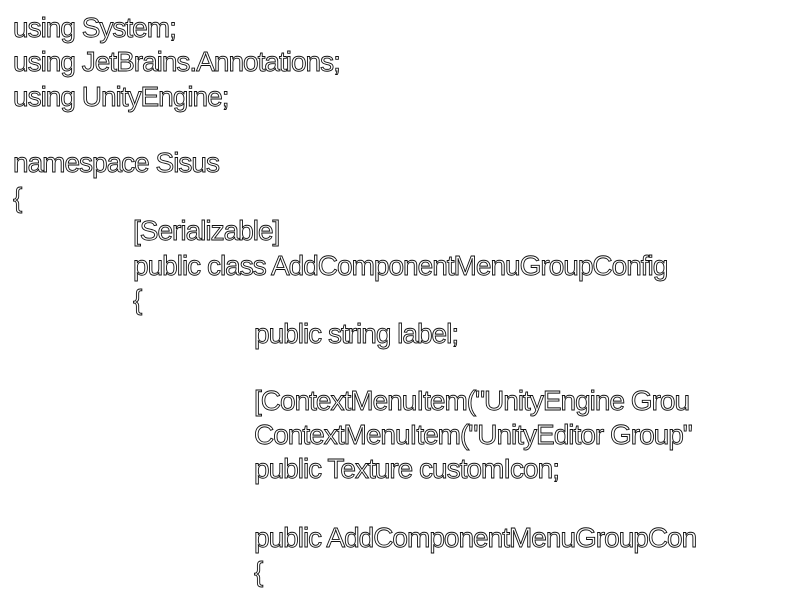 The image size is (800, 600). Describe the element at coordinates (95, 28) in the screenshot. I see `code-line-1: using System;` at that location.